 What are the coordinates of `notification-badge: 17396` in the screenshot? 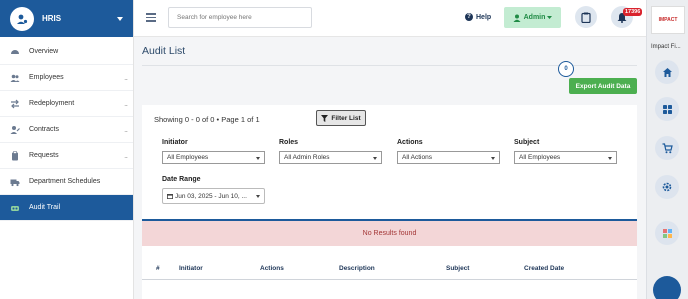 It's located at (633, 12).